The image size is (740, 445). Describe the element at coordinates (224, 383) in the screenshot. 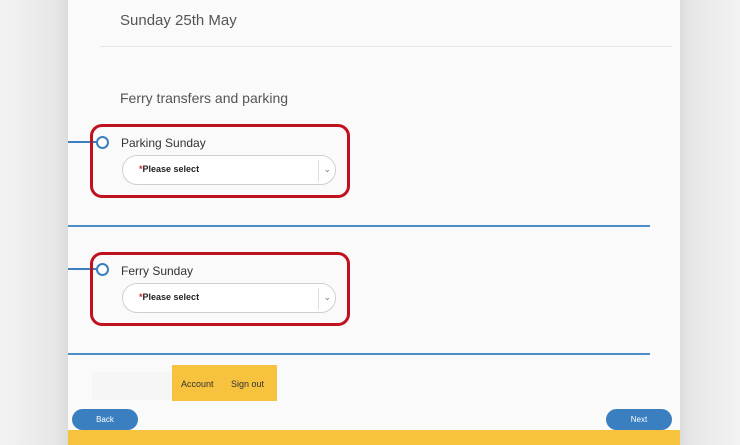

I see `account-nav: Account Sign out` at that location.